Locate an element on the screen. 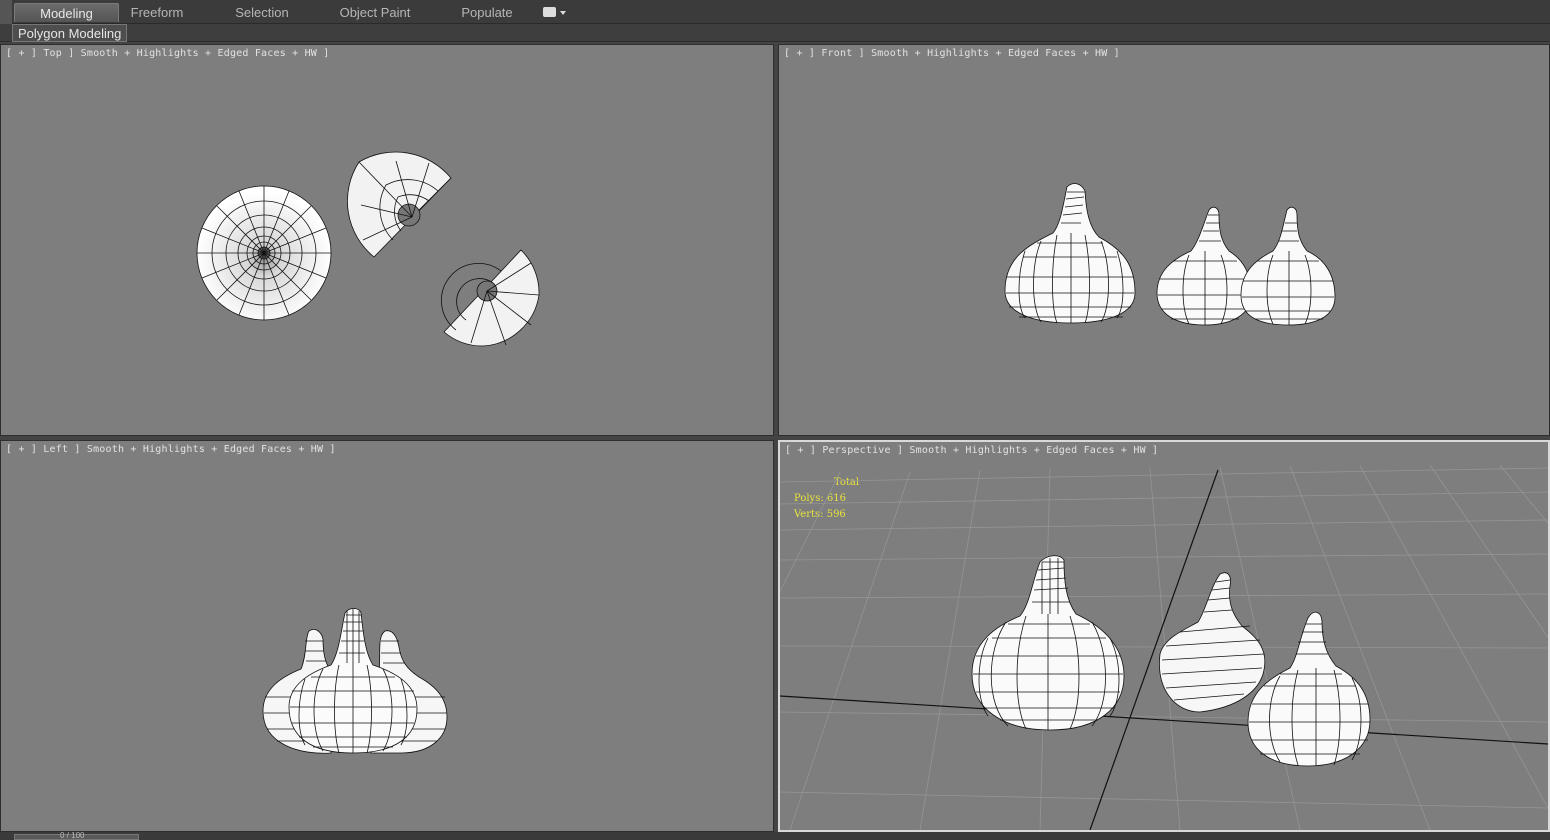 The width and height of the screenshot is (1550, 840). tab-freeform: Freeform is located at coordinates (157, 12).